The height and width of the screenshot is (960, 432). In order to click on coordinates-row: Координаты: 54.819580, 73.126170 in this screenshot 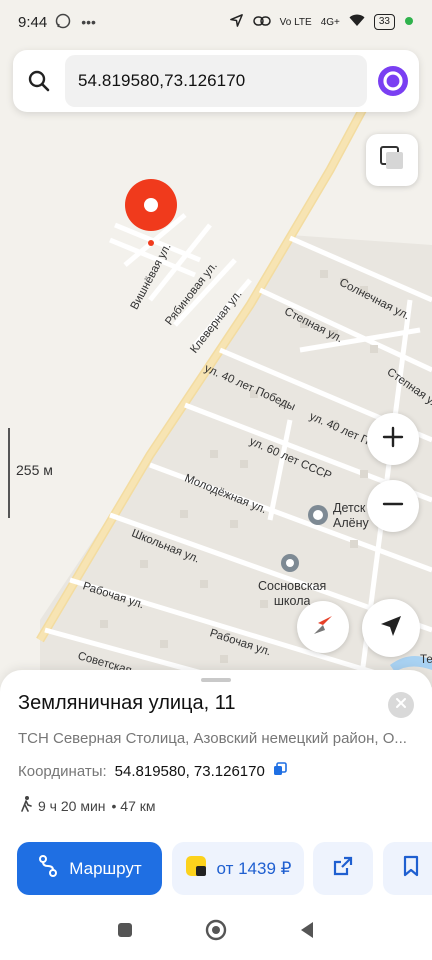, I will do `click(152, 771)`.